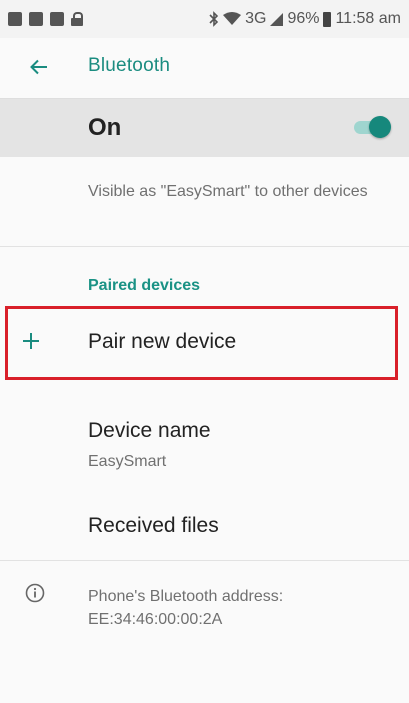  I want to click on status-bar: 3G 96% 11:58 am, so click(204, 19).